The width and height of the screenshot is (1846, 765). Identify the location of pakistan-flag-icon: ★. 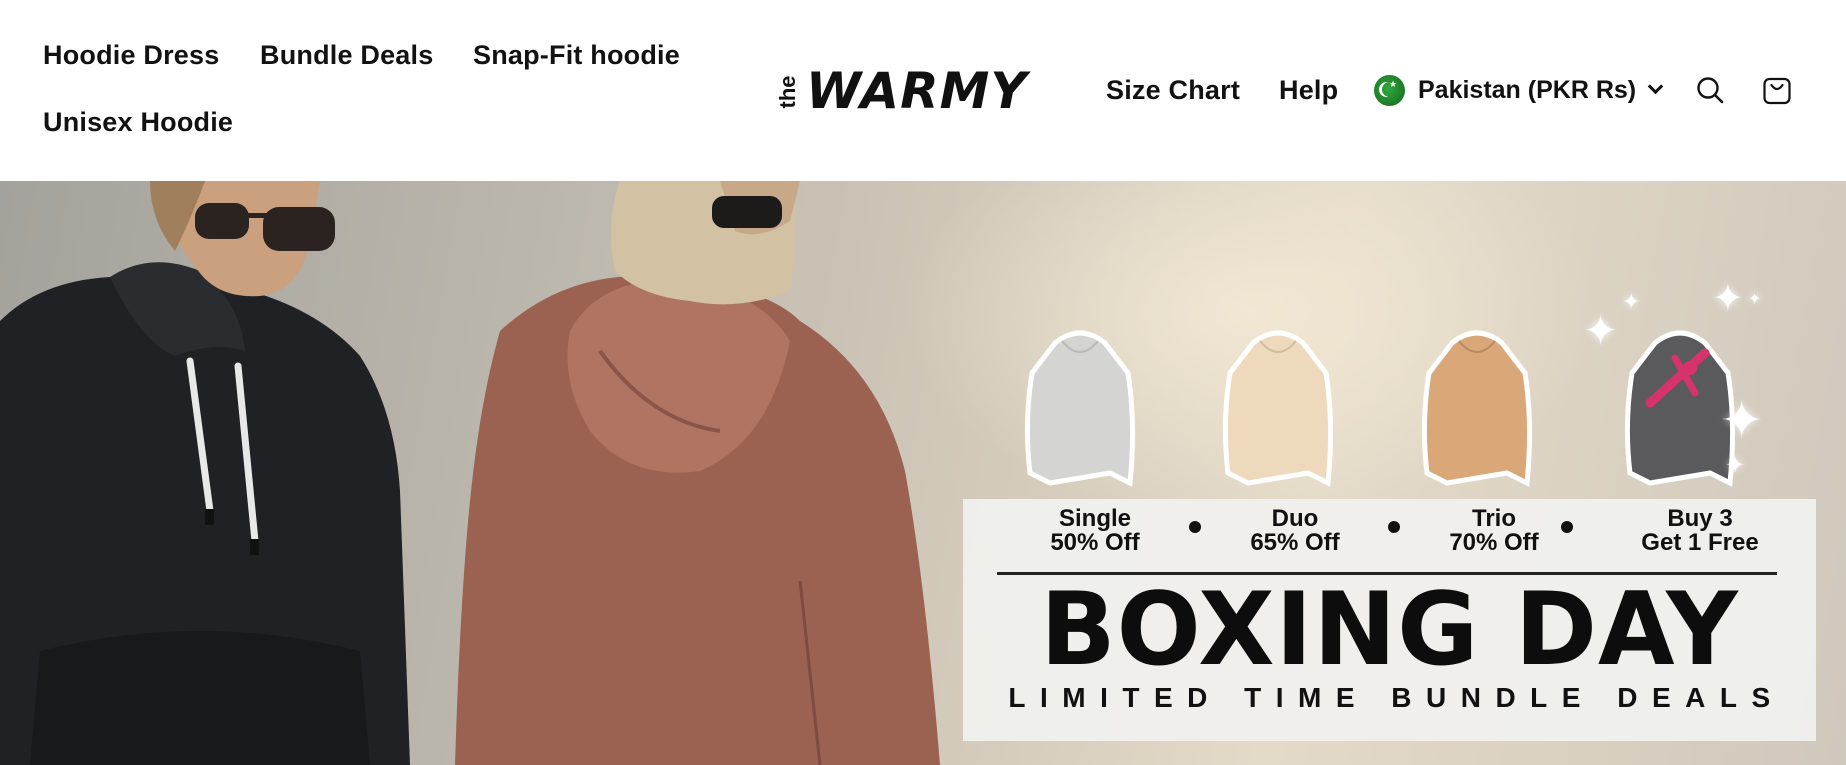
(1389, 90).